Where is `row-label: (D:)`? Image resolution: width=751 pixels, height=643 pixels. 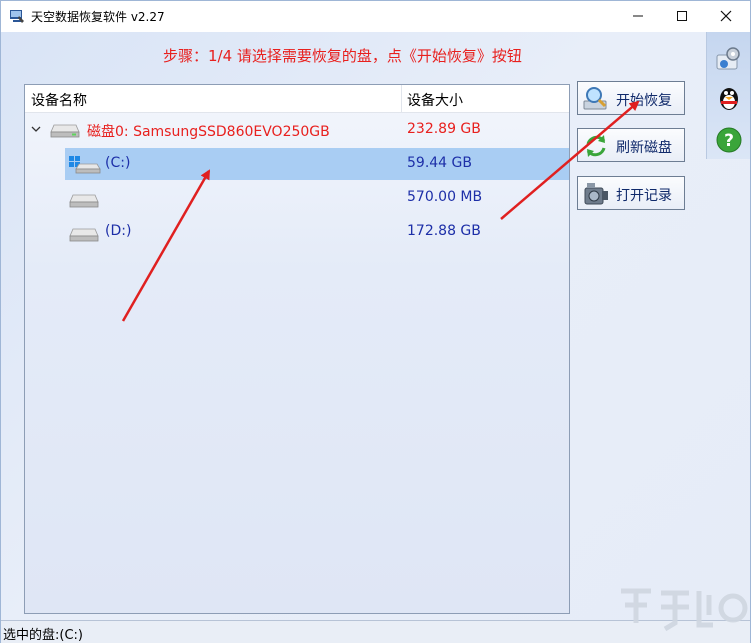 row-label: (D:) is located at coordinates (118, 231).